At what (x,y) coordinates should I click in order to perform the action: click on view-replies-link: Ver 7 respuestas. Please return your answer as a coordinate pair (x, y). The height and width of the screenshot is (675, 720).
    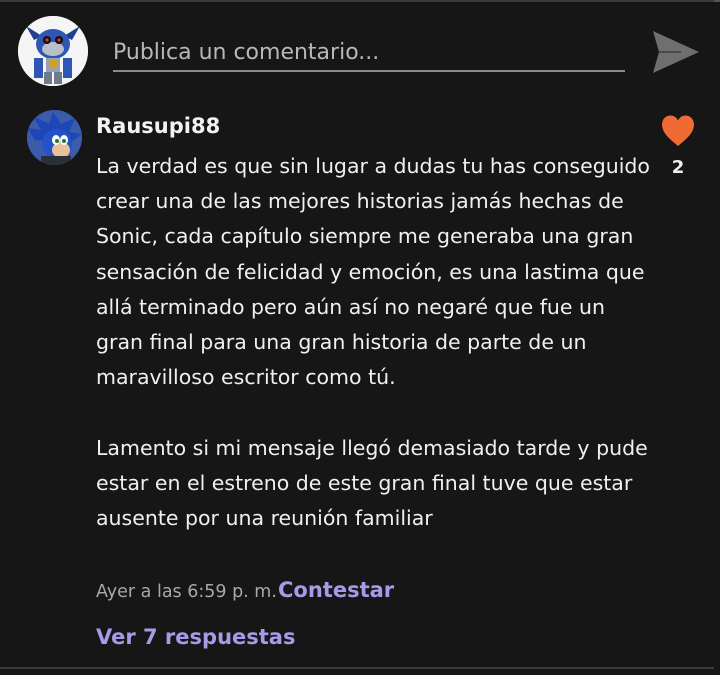
    Looking at the image, I should click on (195, 637).